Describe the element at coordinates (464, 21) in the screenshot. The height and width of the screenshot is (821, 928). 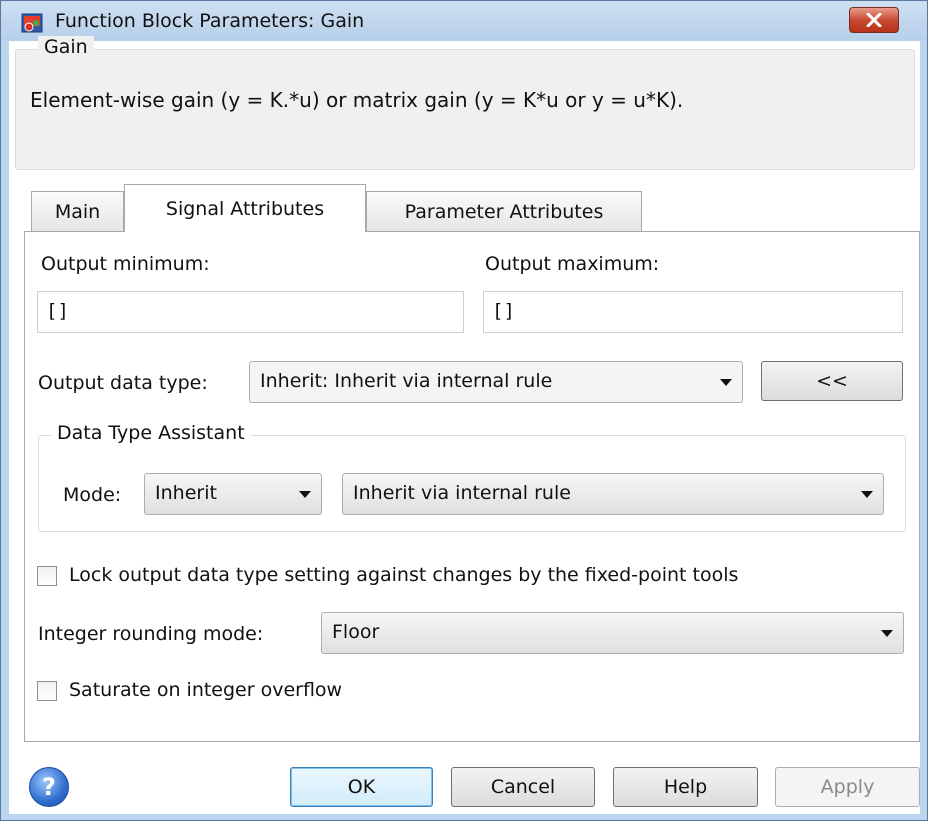
I see `title-bar: Function Block Parameters: Gain` at that location.